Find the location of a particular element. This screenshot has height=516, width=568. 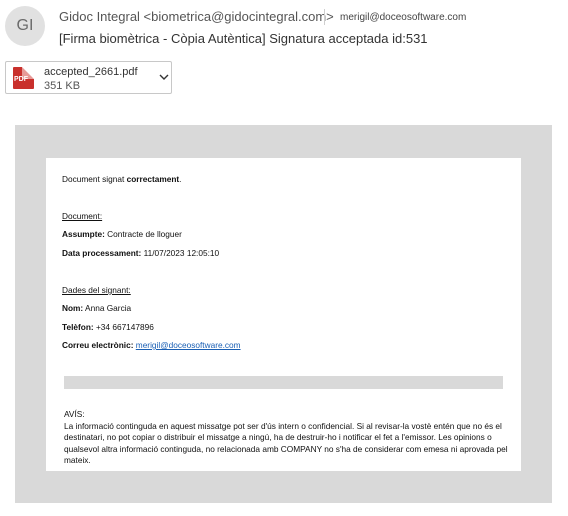

notice-title: AVÍS: is located at coordinates (74, 414).